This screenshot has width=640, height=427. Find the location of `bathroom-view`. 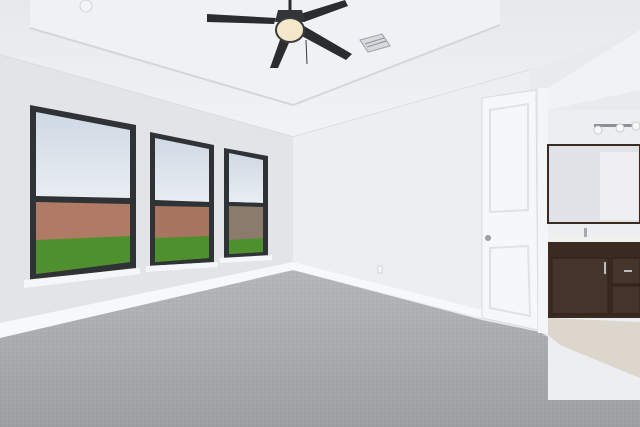

bathroom-view is located at coordinates (593, 215).